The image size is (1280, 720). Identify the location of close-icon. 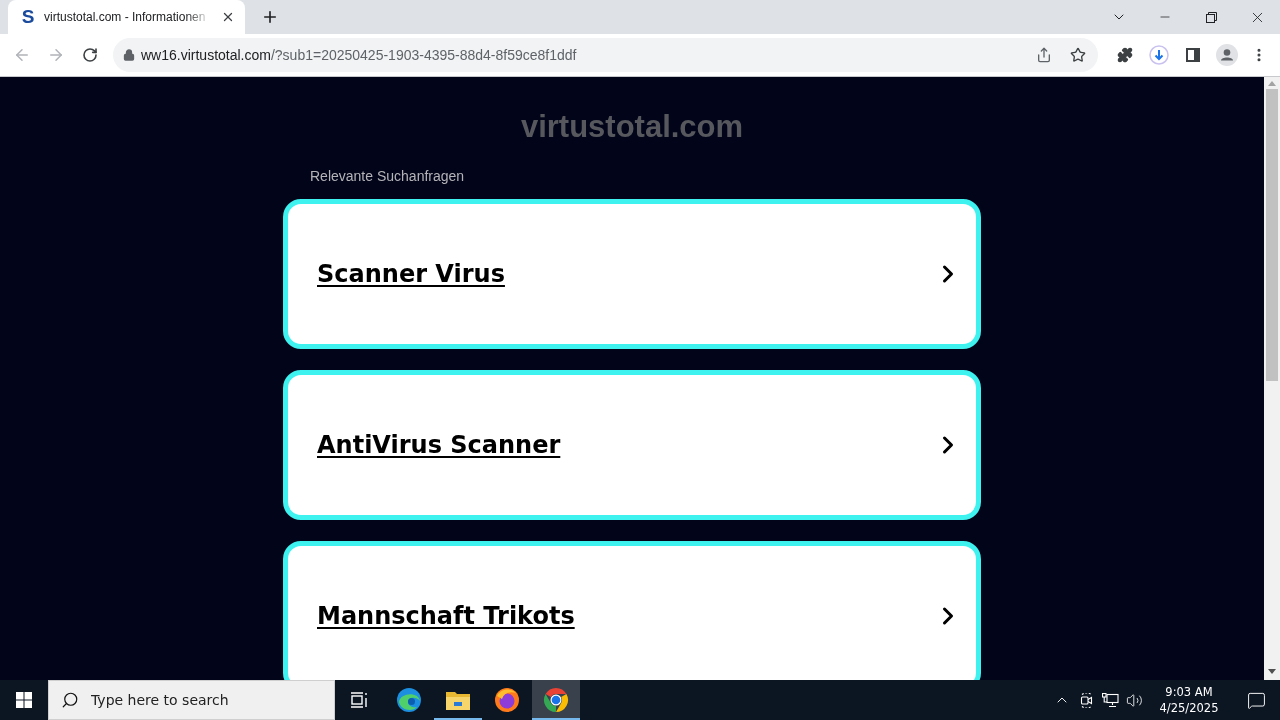
(228, 17).